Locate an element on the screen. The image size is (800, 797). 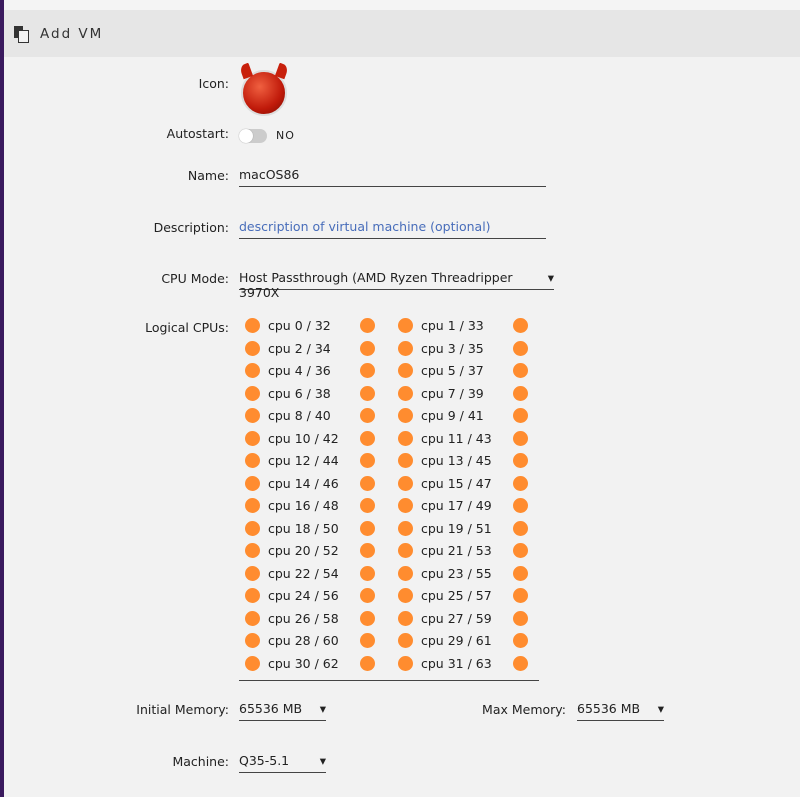
initial-memory-value: 65536 MB is located at coordinates (271, 708).